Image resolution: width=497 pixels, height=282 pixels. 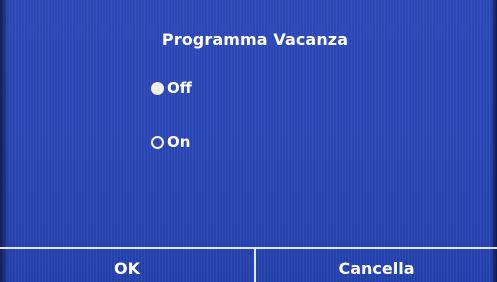 I want to click on option-off-label: Off, so click(x=179, y=88).